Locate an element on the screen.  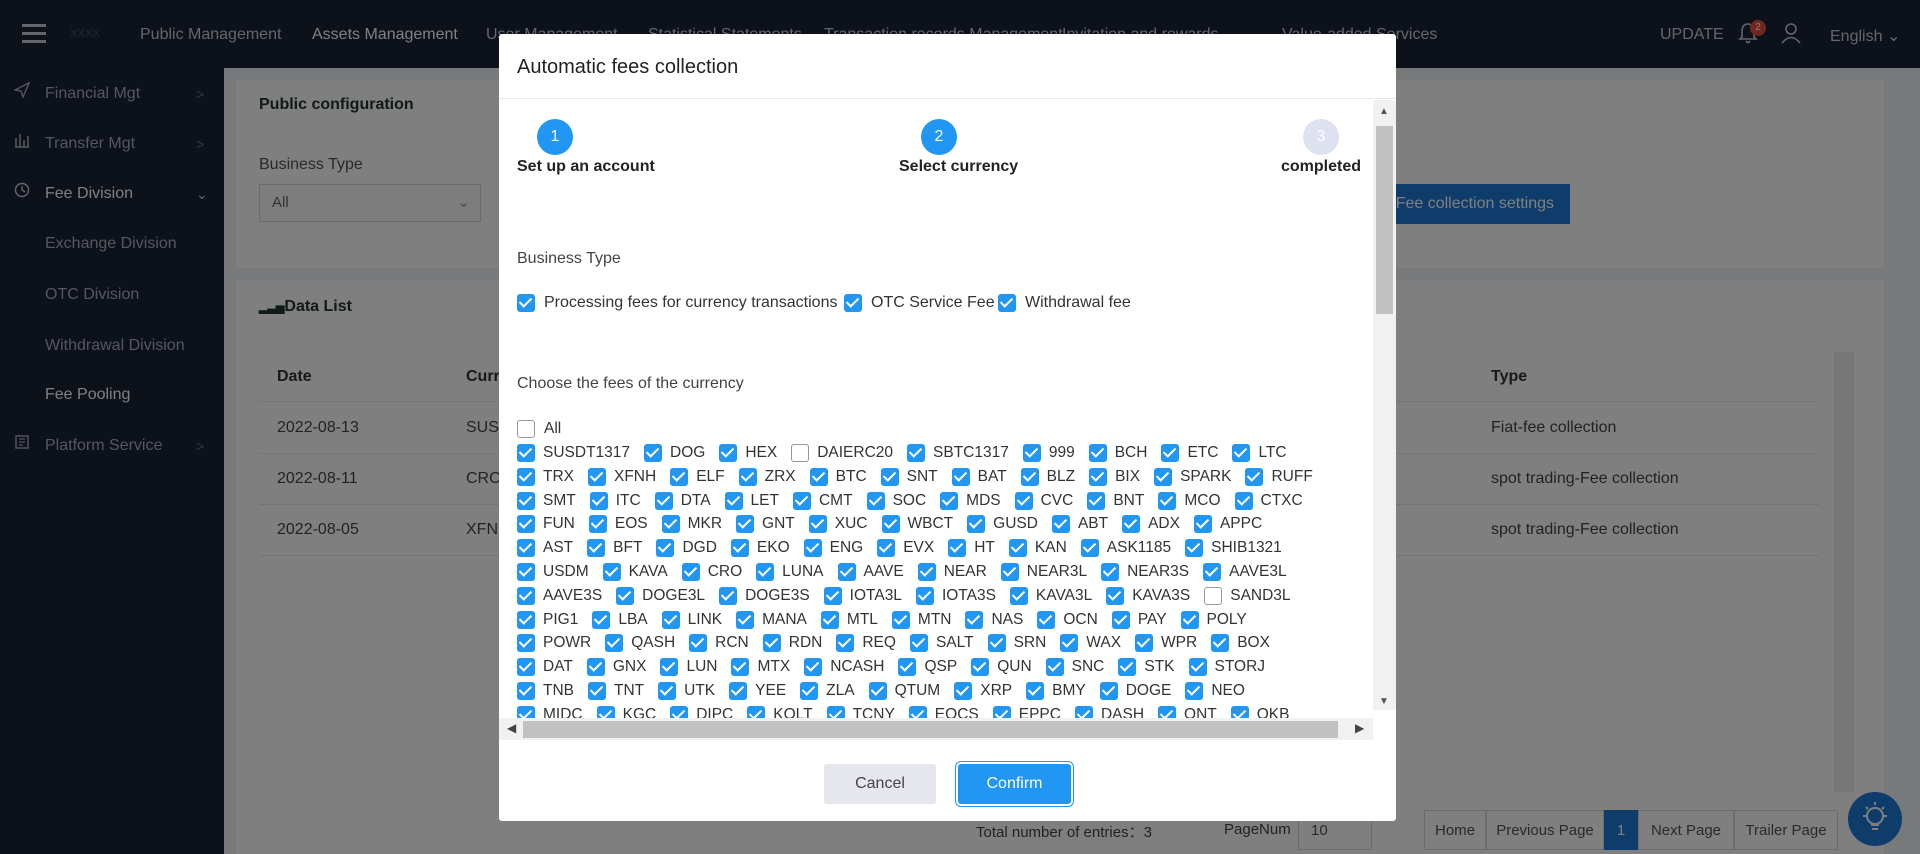
currency-checkbox: EKO is located at coordinates (760, 548).